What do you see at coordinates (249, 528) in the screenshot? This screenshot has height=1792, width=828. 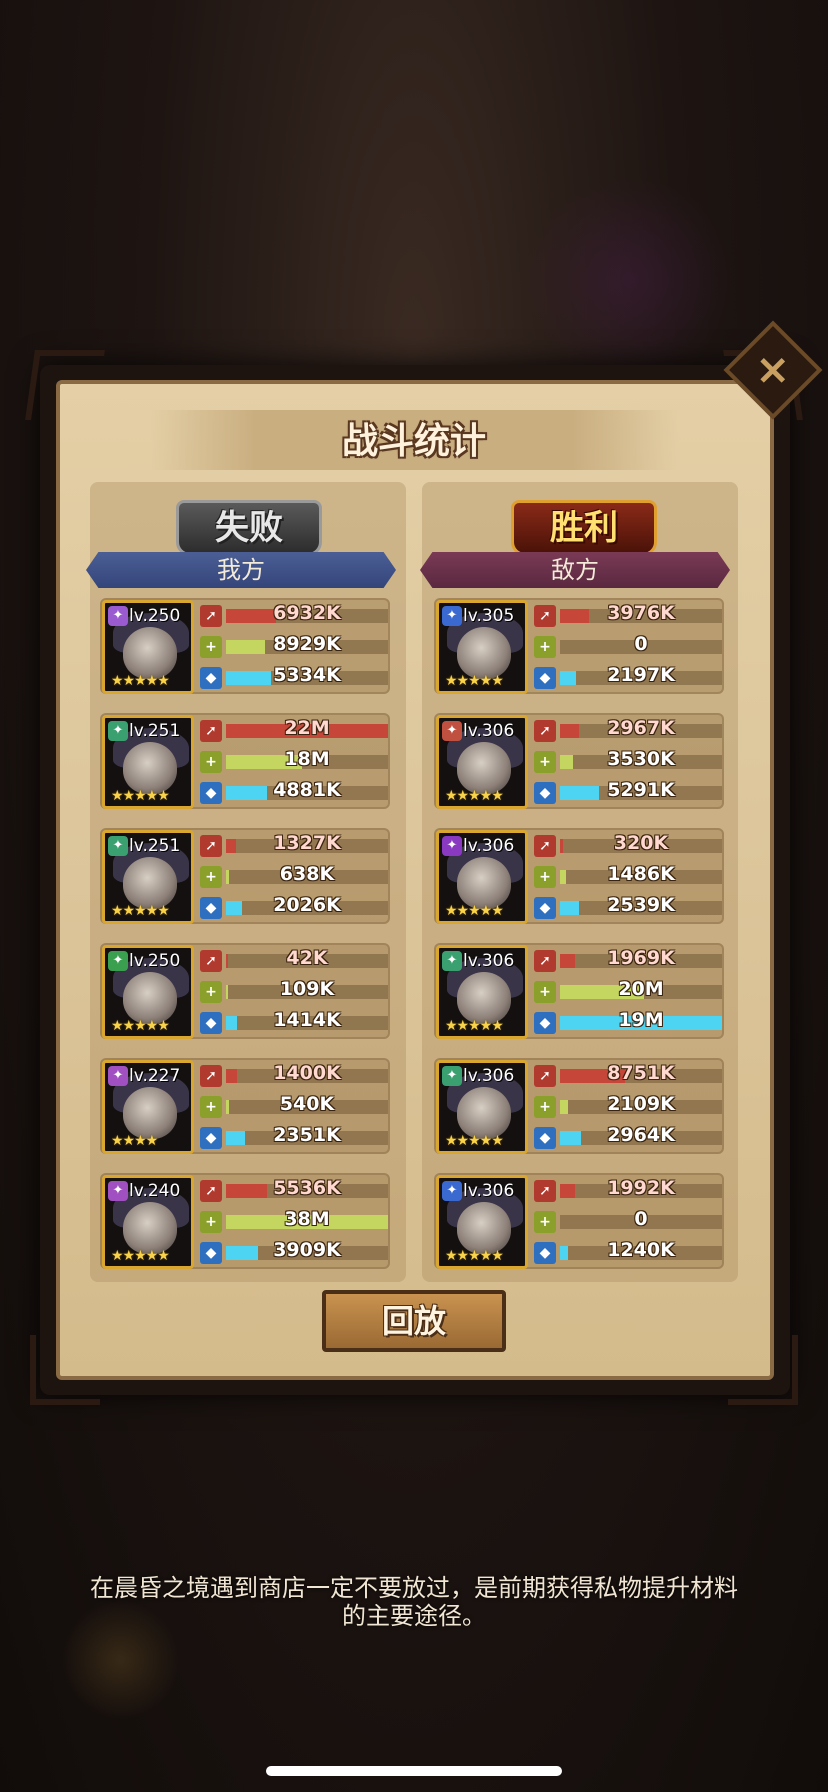 I see `defeat-badge: 失败` at bounding box center [249, 528].